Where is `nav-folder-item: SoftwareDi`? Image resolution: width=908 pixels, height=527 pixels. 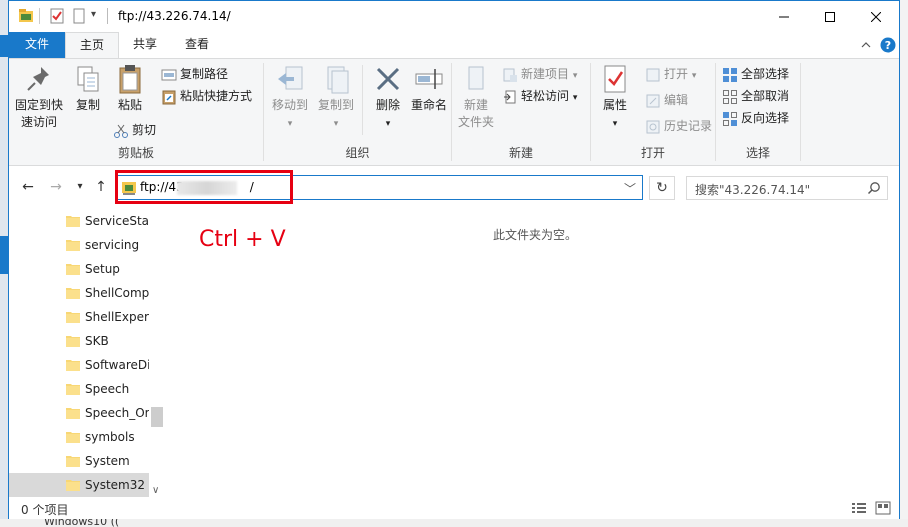
nav-folder-item: SoftwareDi is located at coordinates (79, 365).